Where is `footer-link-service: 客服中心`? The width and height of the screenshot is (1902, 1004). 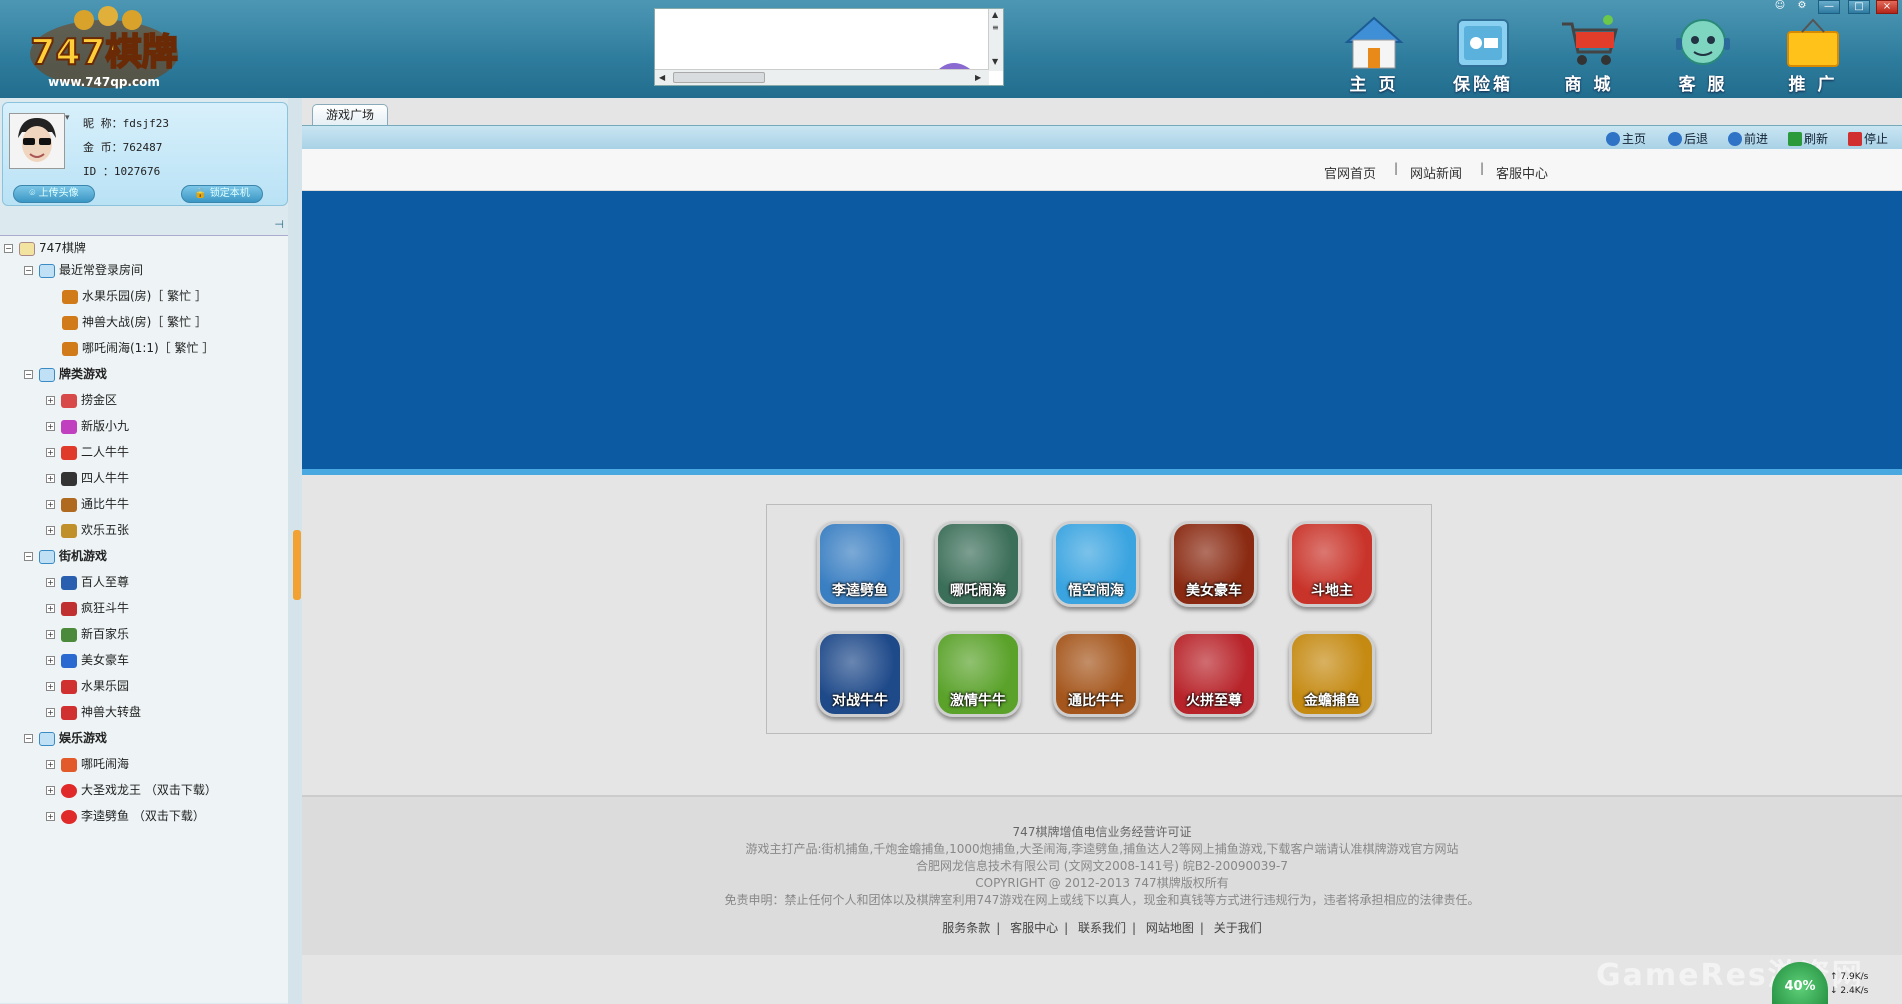
footer-link-service: 客服中心 is located at coordinates (1034, 928).